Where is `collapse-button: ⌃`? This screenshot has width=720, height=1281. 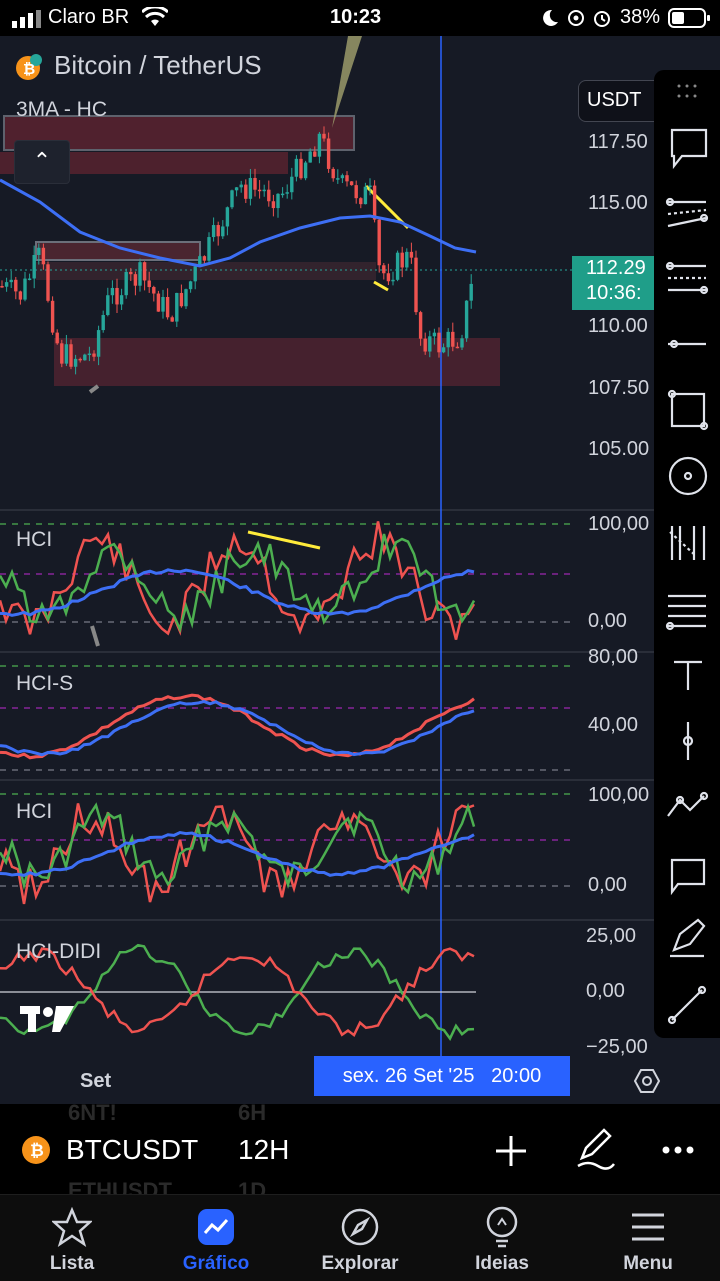 collapse-button: ⌃ is located at coordinates (42, 162).